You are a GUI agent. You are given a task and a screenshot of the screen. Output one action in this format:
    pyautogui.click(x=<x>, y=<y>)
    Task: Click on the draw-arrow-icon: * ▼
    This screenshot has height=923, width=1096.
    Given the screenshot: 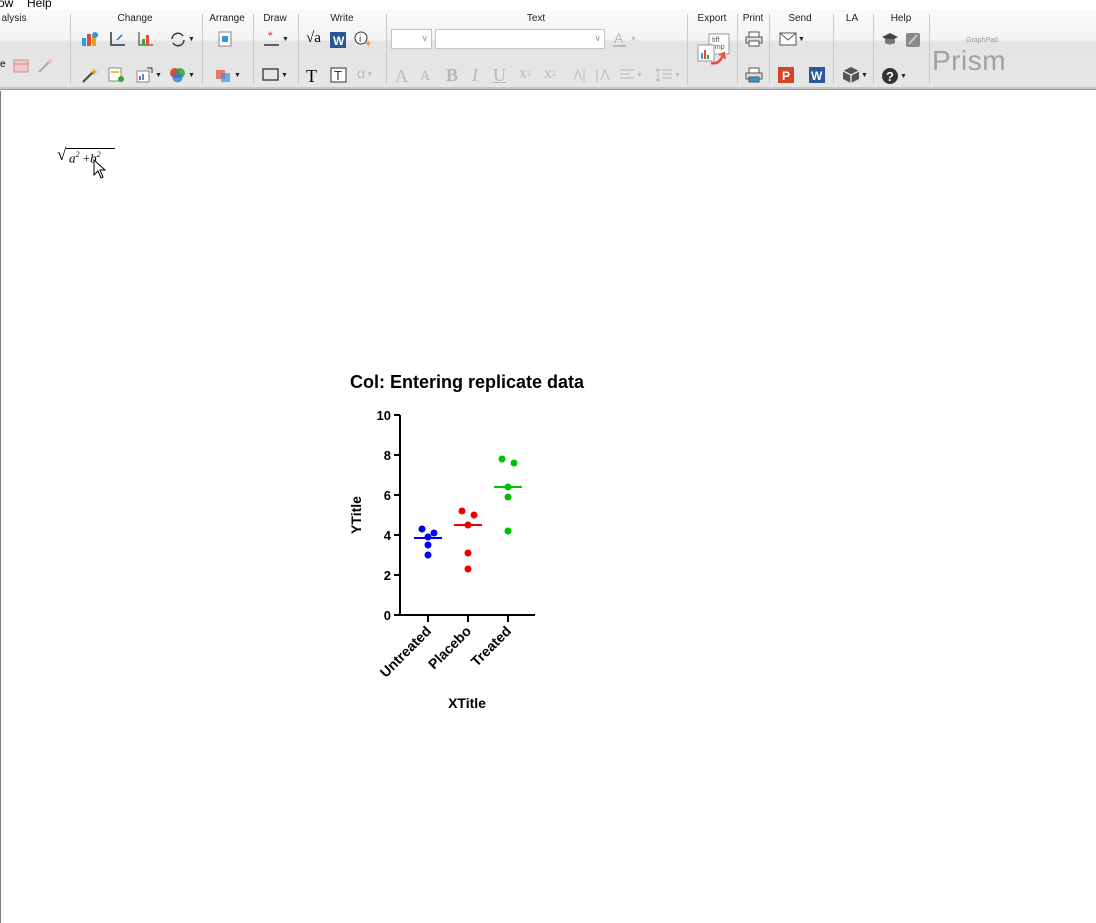 What is the action you would take?
    pyautogui.click(x=276, y=39)
    